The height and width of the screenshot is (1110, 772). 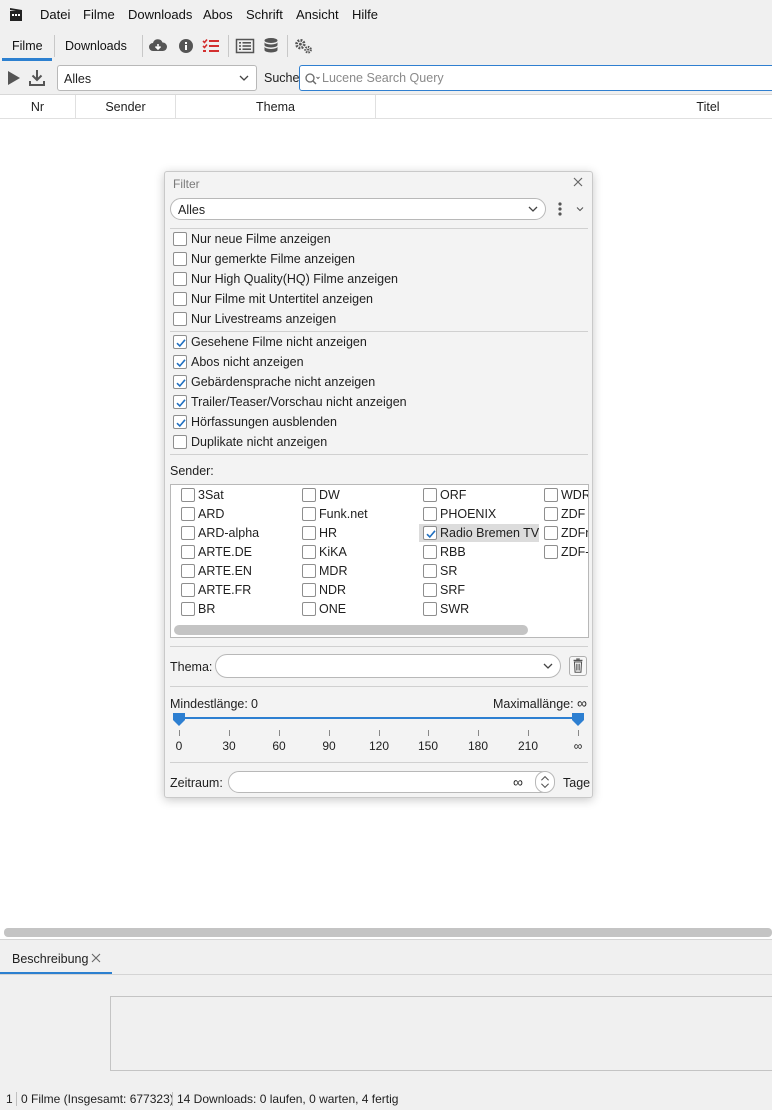 I want to click on chevron-down-icon, so click(x=580, y=209).